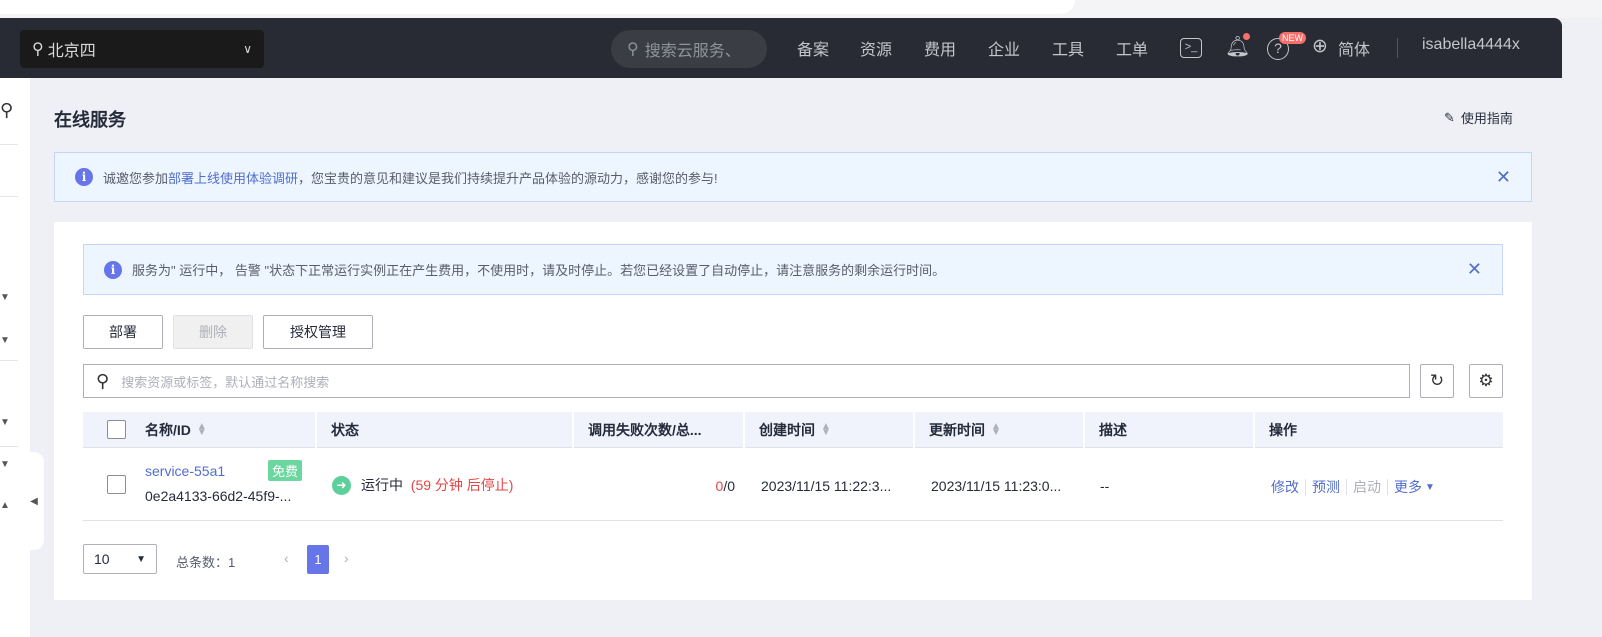  What do you see at coordinates (1292, 38) in the screenshot?
I see `new-badge: NEW` at bounding box center [1292, 38].